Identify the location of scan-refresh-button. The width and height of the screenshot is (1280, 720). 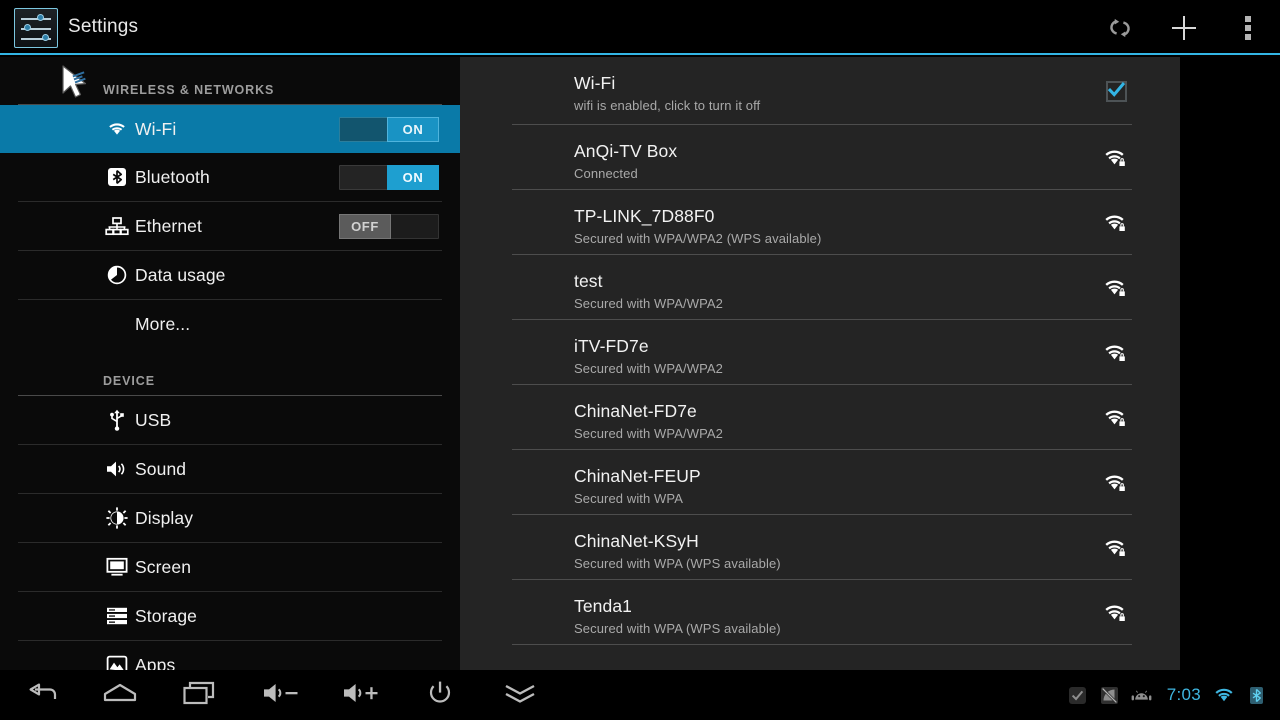
(1120, 27).